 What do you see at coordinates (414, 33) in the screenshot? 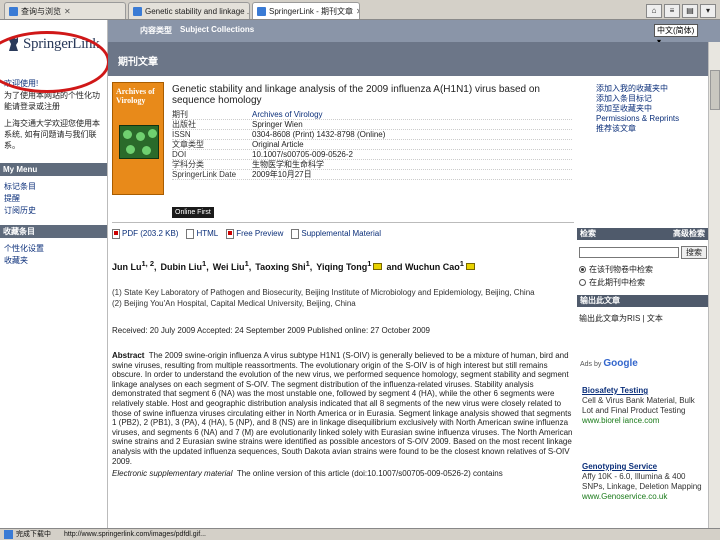
I see `top-nav-bar: 内容类型 Subject Collections 中文(简体) ▾` at bounding box center [414, 33].